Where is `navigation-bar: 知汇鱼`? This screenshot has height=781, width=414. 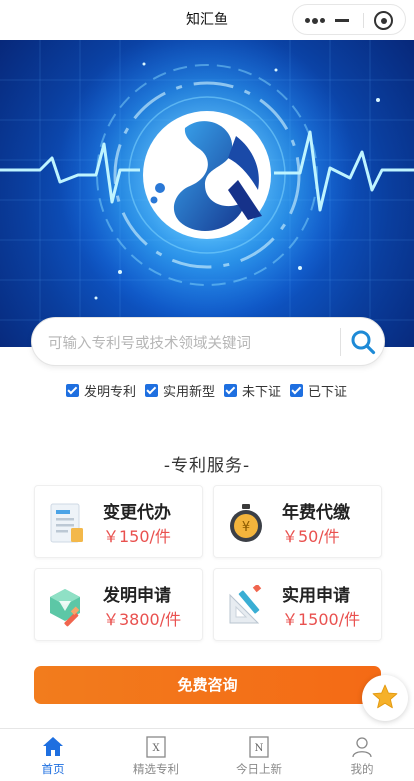
navigation-bar: 知汇鱼 is located at coordinates (207, 20).